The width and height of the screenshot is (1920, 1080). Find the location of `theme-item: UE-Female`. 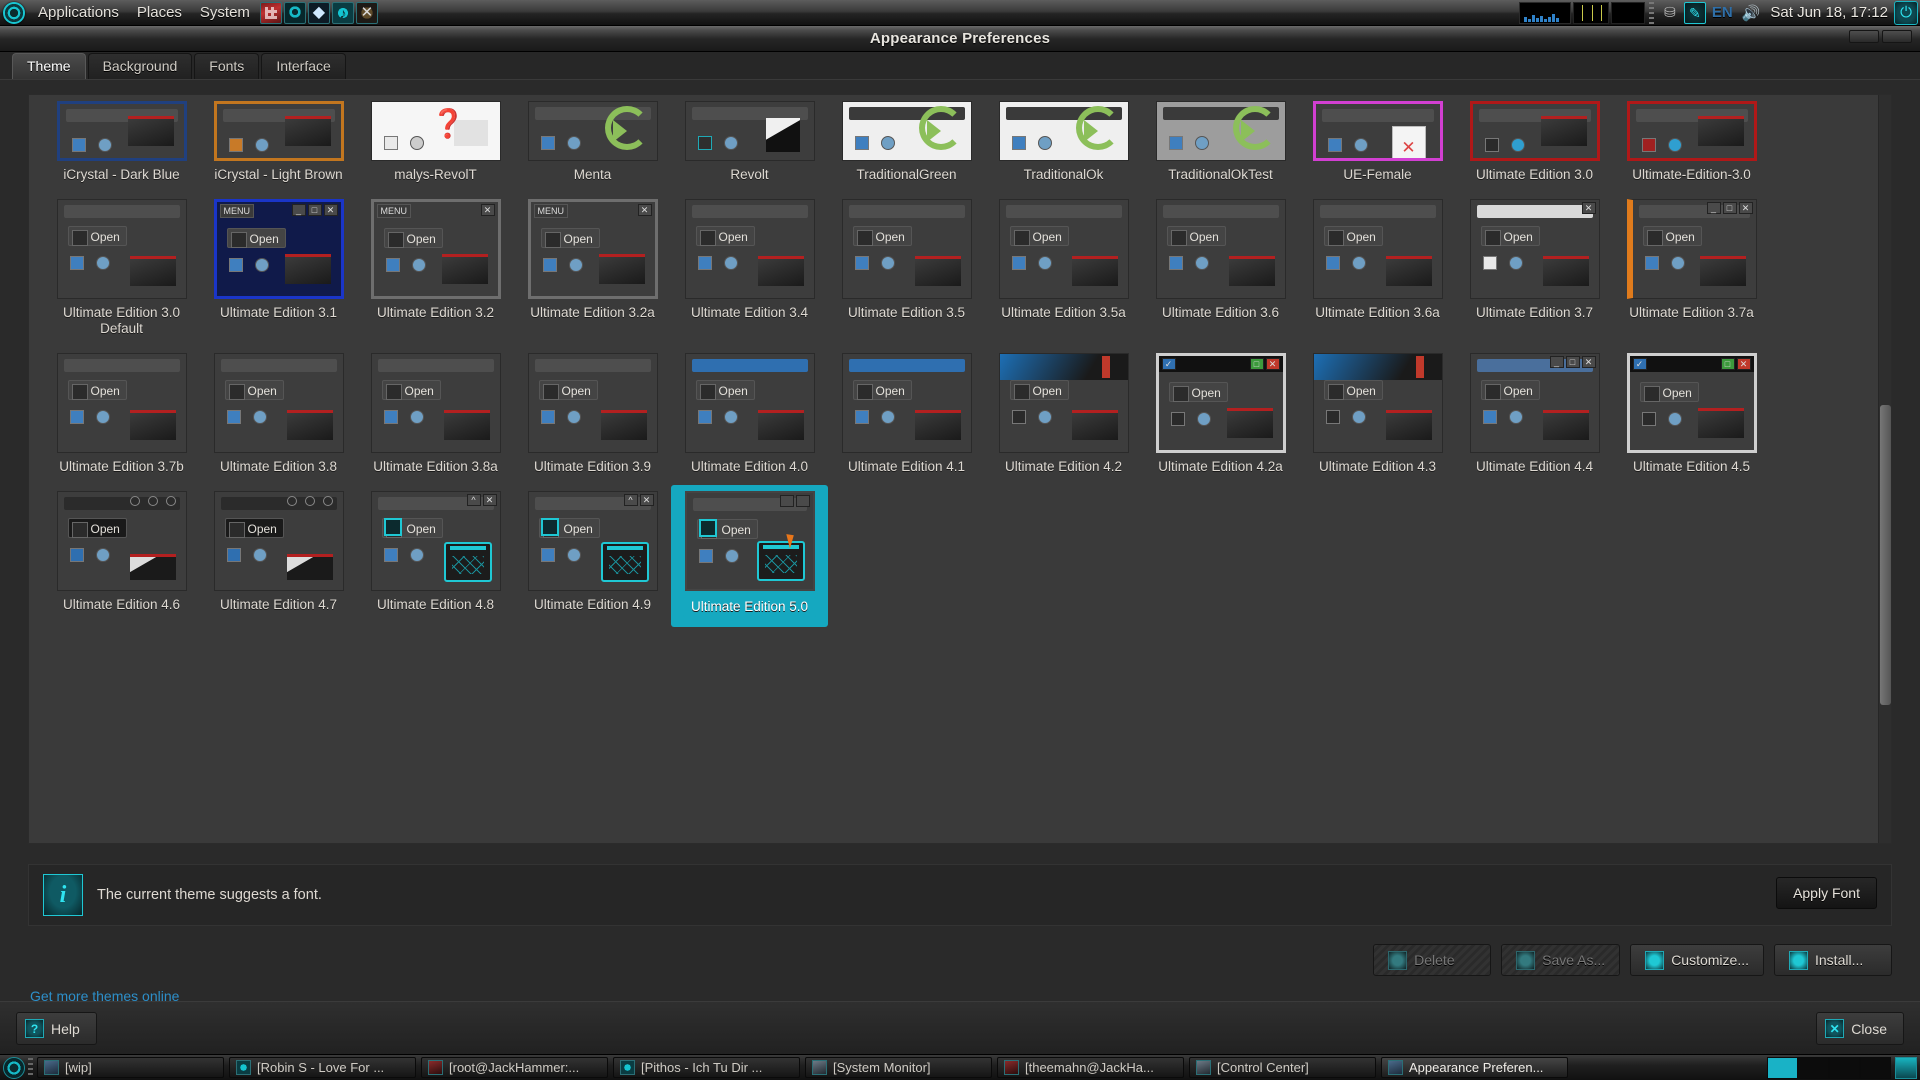

theme-item: UE-Female is located at coordinates (1377, 144).